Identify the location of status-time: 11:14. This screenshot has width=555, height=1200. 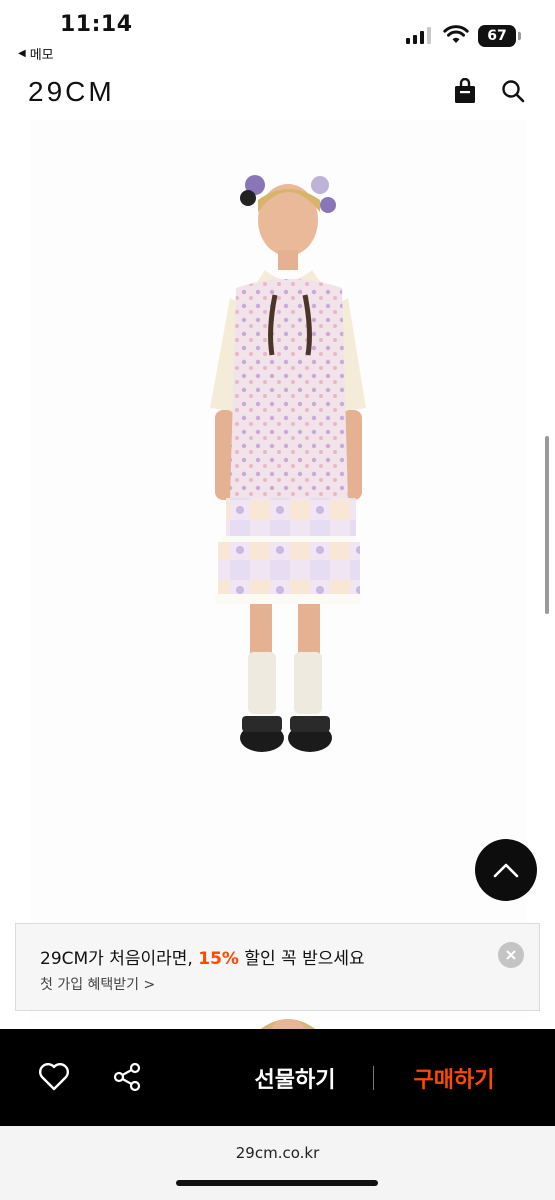
(96, 24).